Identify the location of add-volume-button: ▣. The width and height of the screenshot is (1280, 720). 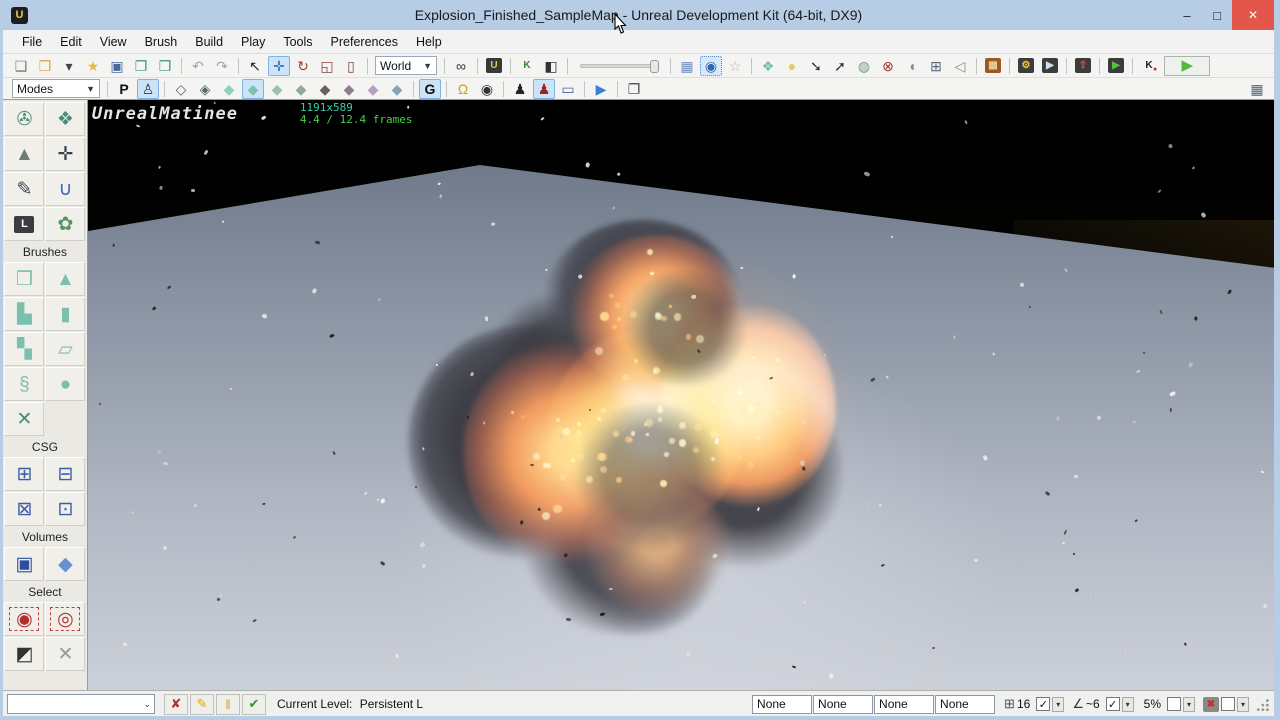
(24, 564).